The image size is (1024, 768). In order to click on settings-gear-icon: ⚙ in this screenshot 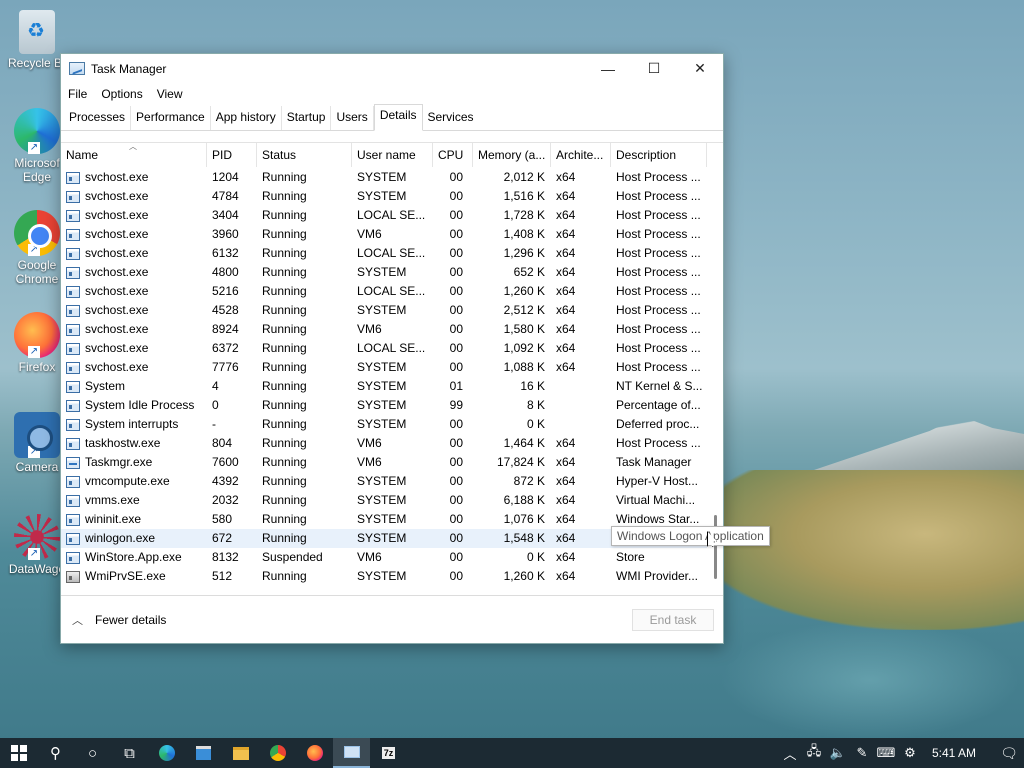, I will do `click(910, 753)`.